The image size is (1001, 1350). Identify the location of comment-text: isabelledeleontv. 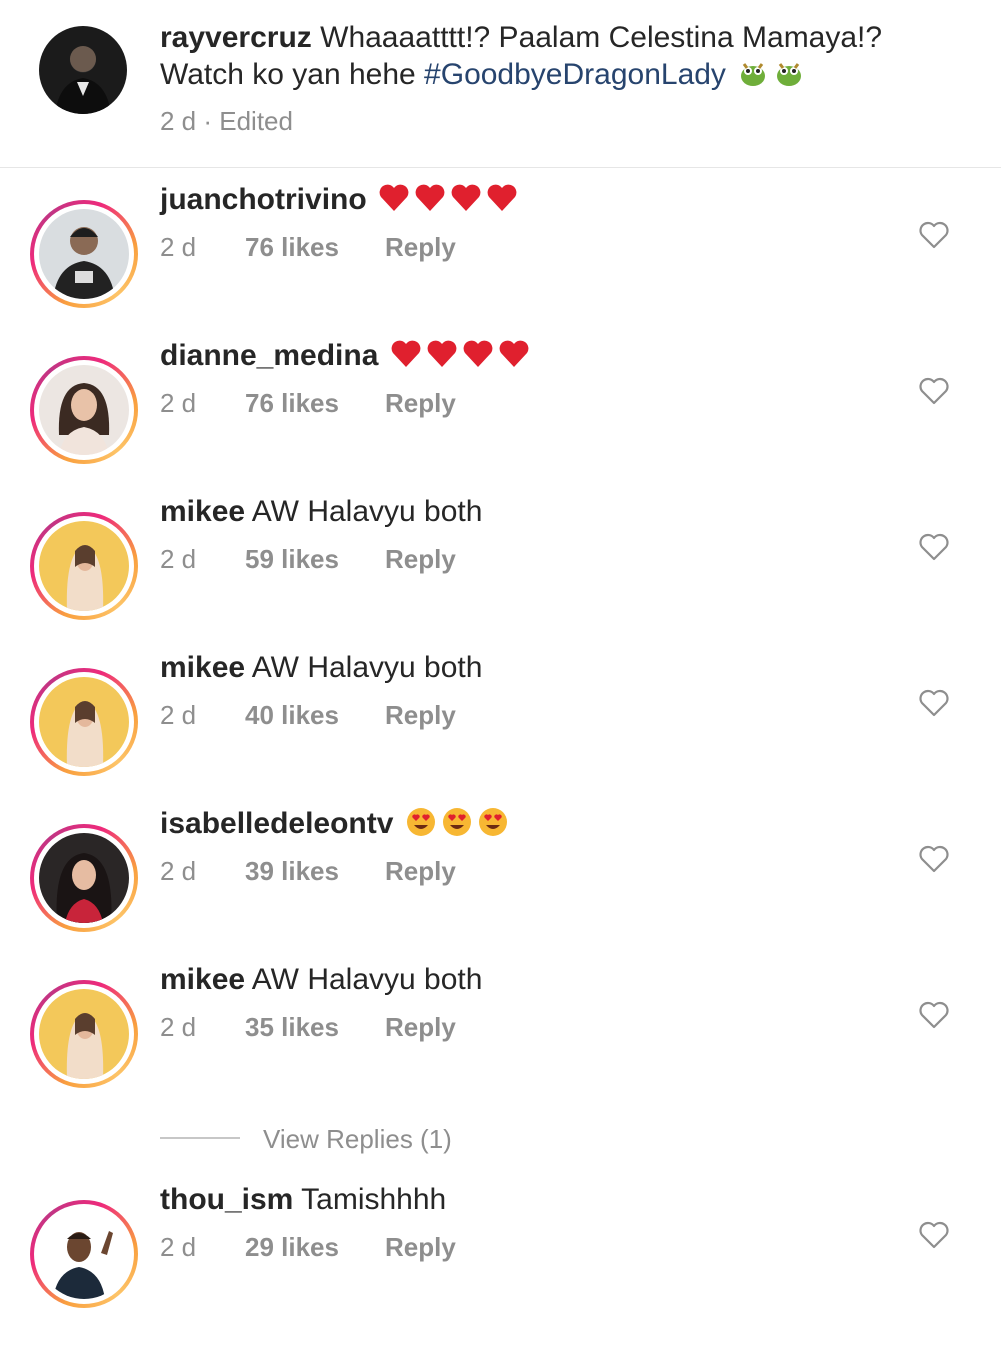
(335, 824).